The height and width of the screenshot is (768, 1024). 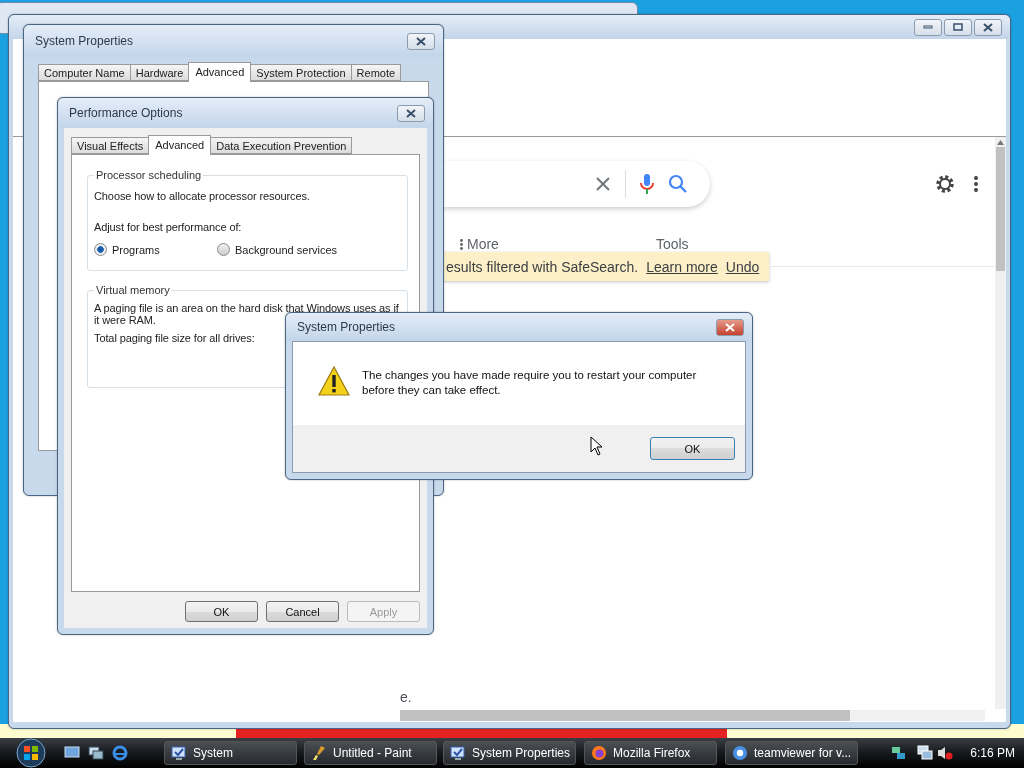 I want to click on more-tab: More, so click(x=479, y=244).